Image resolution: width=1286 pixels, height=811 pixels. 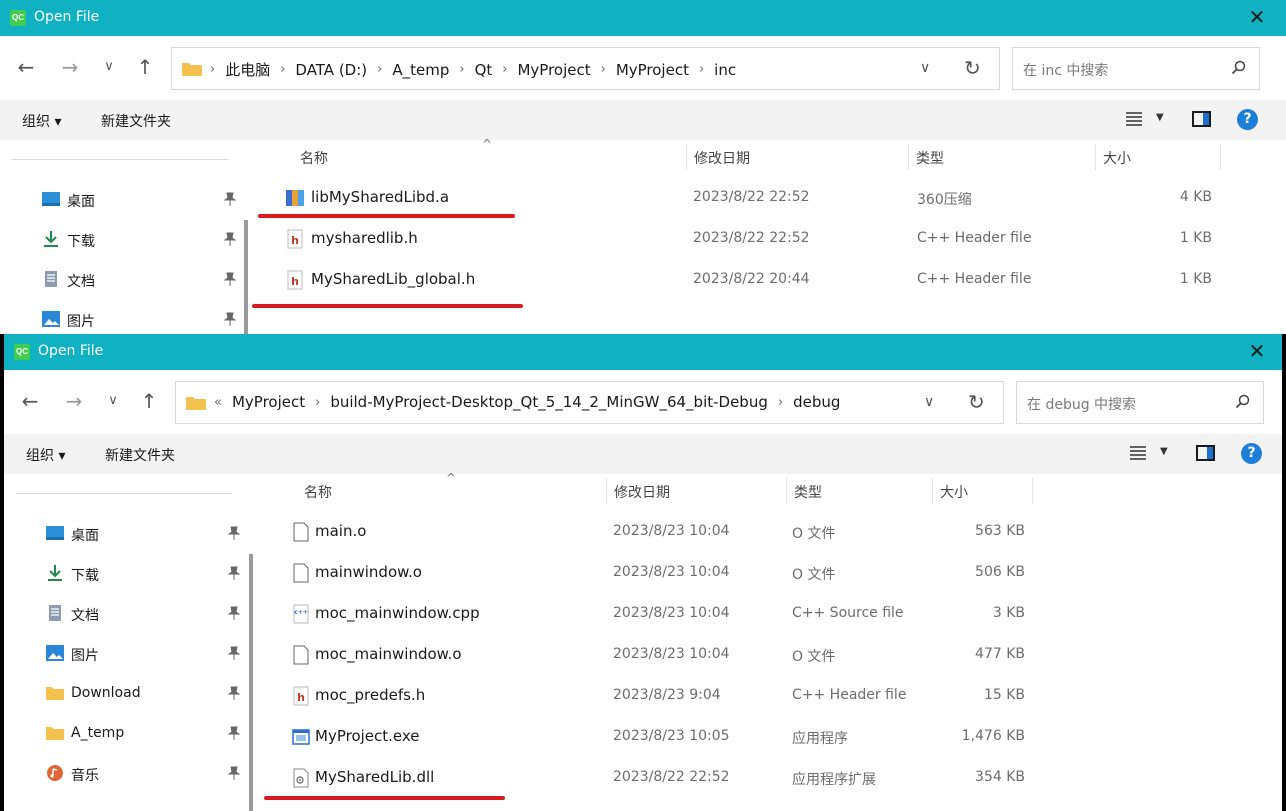 What do you see at coordinates (331, 70) in the screenshot?
I see `breadcrumb-item: DATA (D:)` at bounding box center [331, 70].